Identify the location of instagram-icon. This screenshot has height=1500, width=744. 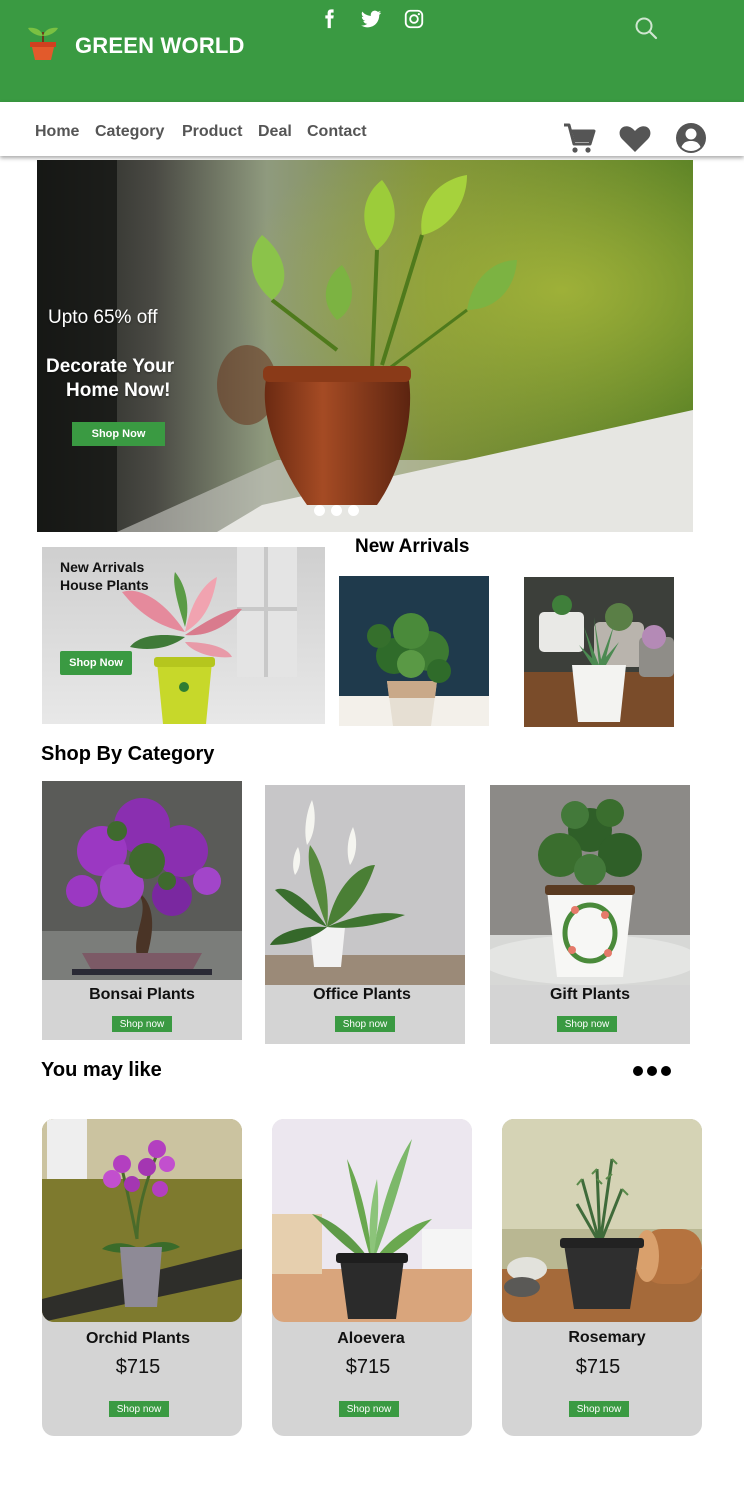
(414, 19).